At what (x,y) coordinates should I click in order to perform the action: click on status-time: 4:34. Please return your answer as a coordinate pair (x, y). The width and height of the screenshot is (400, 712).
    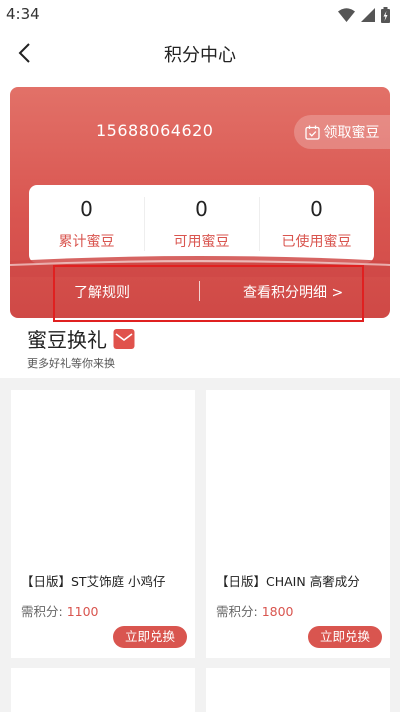
    Looking at the image, I should click on (23, 14).